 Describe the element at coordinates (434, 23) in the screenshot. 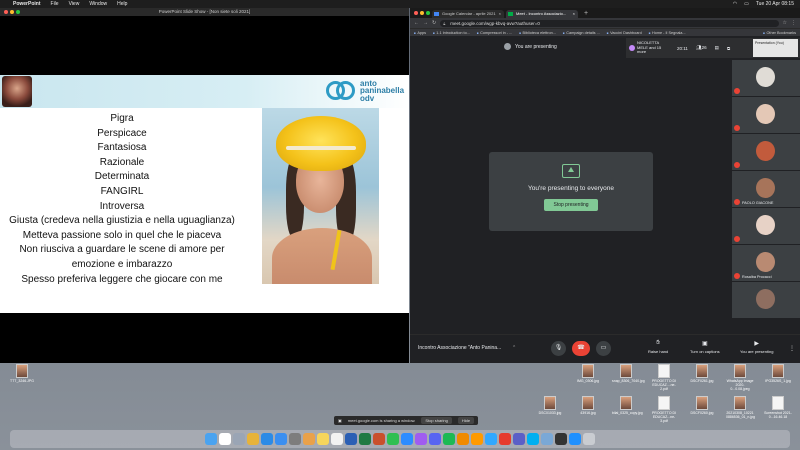

I see `reload-icon: ↻` at that location.